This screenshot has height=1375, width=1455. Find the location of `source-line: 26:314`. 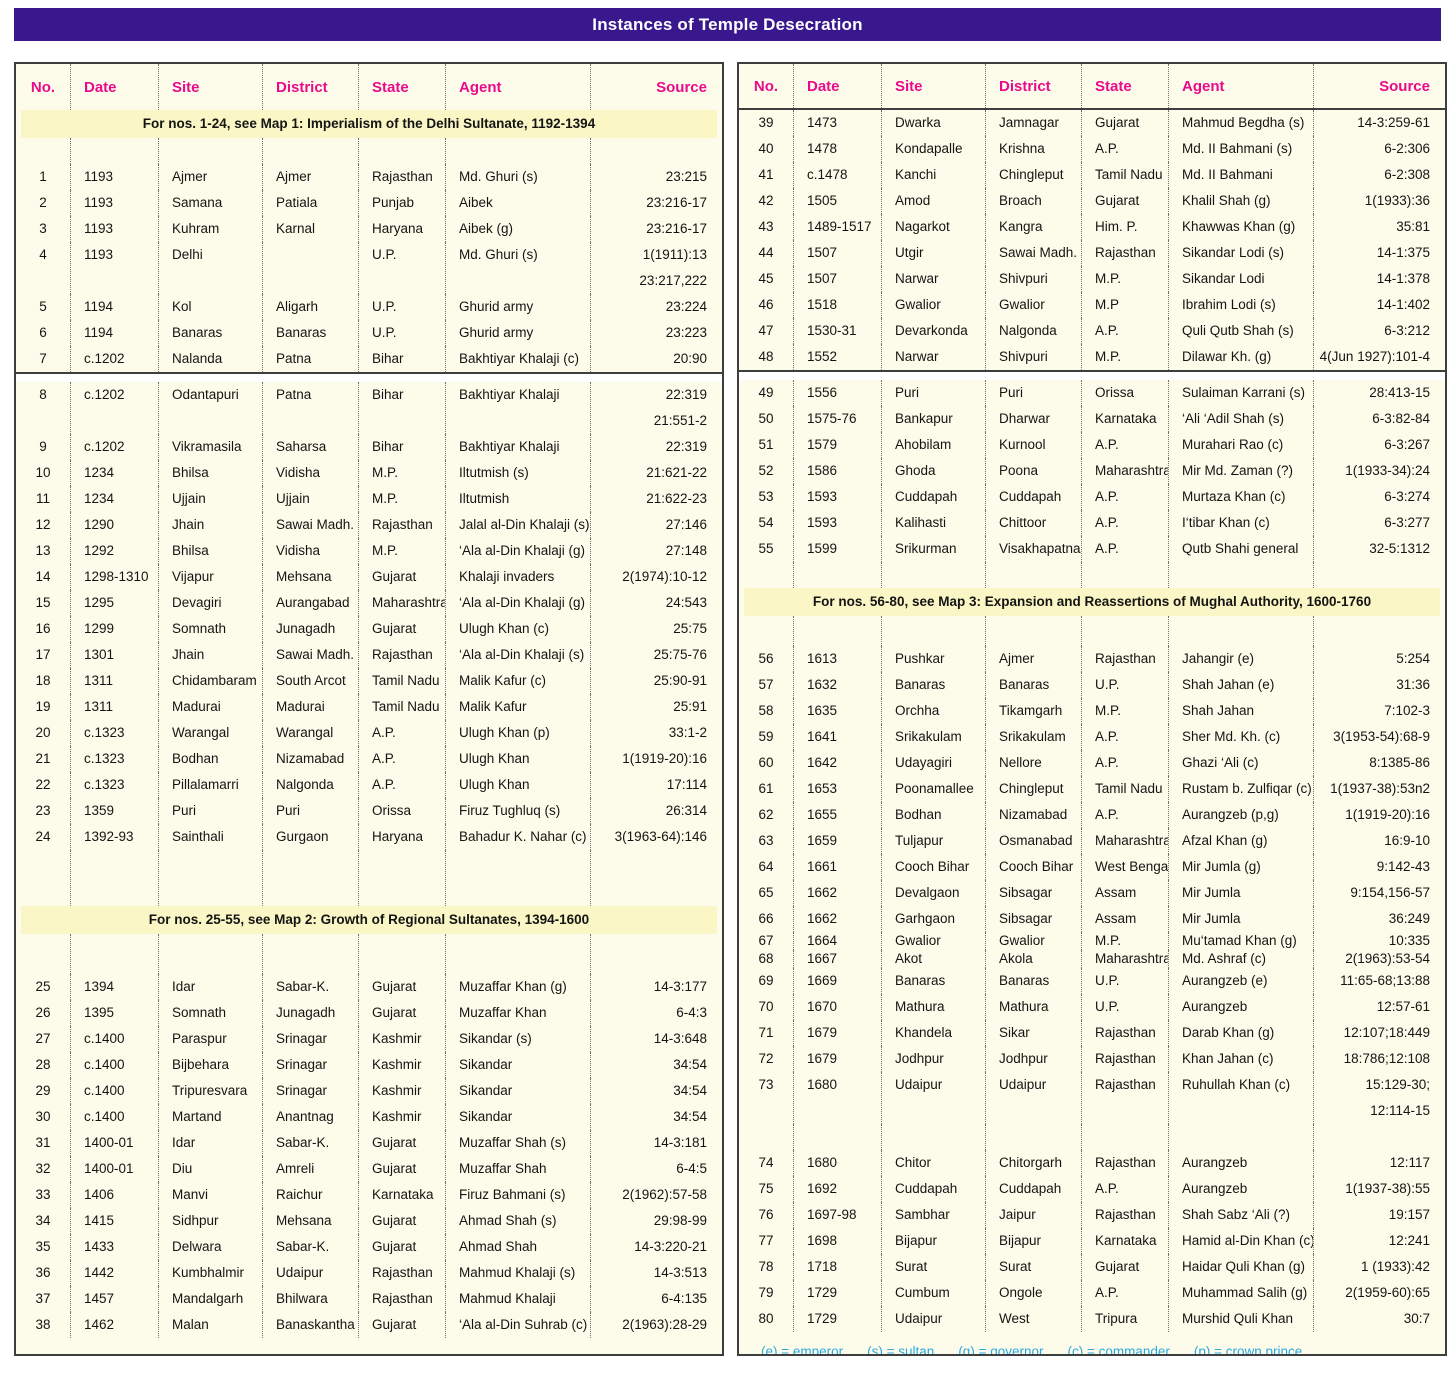

source-line: 26:314 is located at coordinates (686, 810).